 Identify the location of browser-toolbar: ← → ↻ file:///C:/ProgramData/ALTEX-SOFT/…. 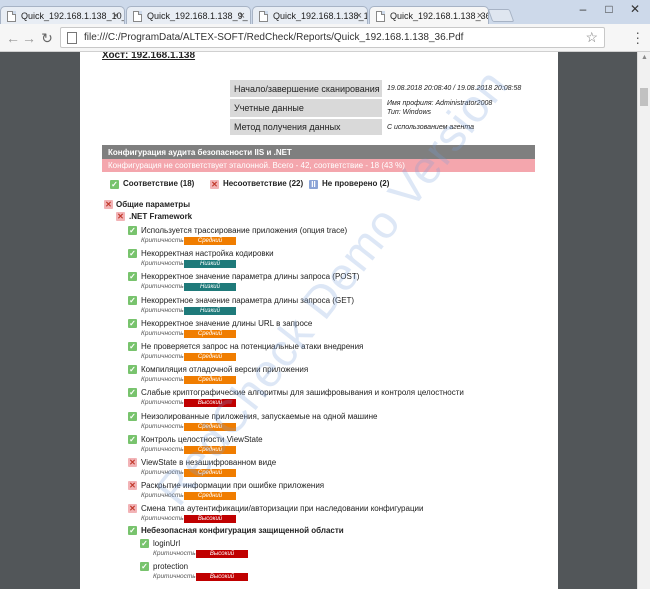
(325, 38).